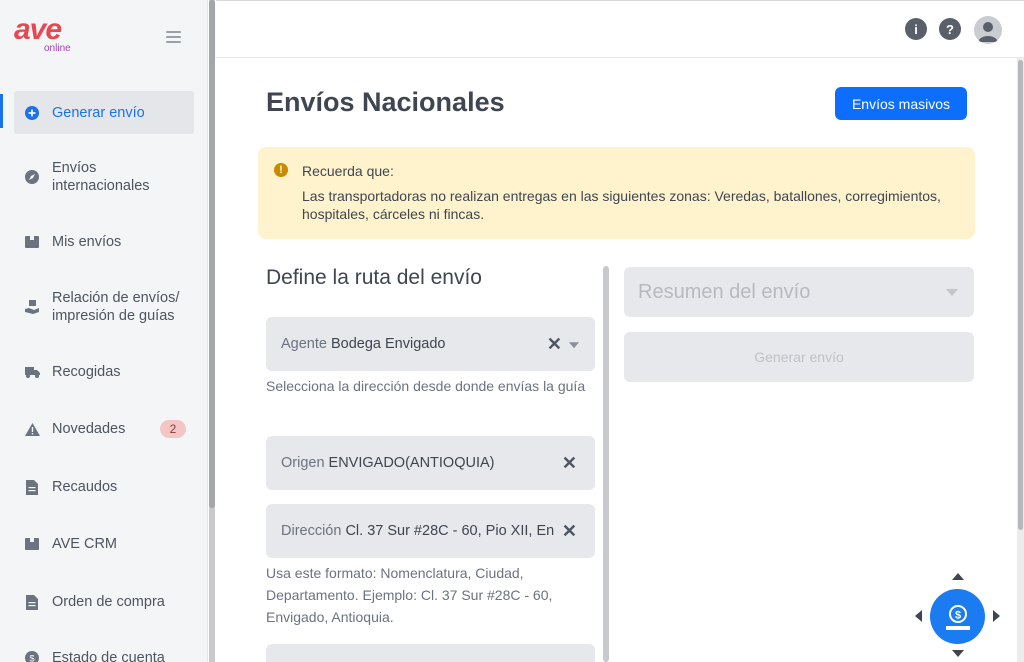  I want to click on sidebar-item-label: Mis envíos, so click(87, 242).